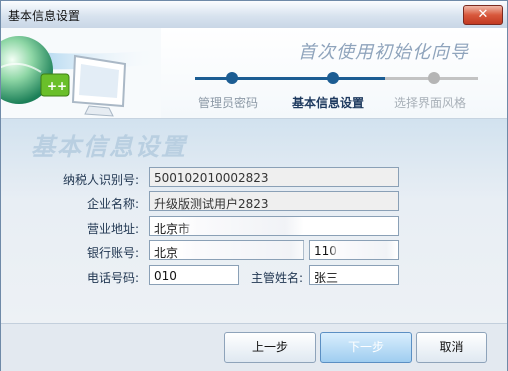  I want to click on manager-field: 张三, so click(354, 275).